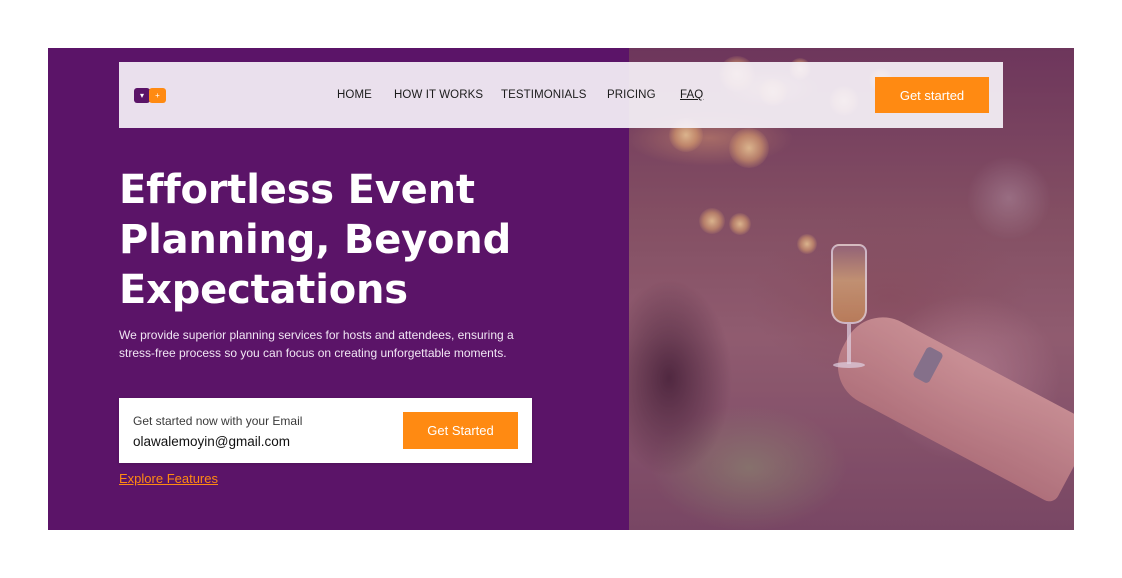 The height and width of the screenshot is (578, 1122). I want to click on nav-item-pricing: PRICING, so click(631, 95).